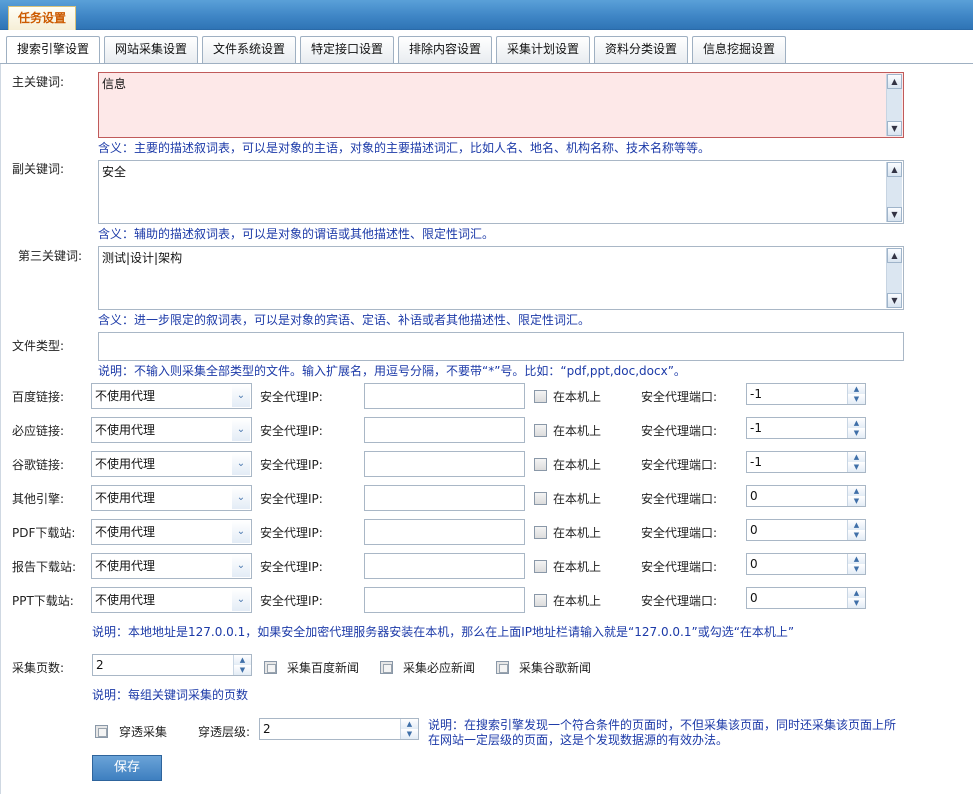 The image size is (973, 794). What do you see at coordinates (249, 49) in the screenshot?
I see `tab-file-system: 文件系统设置` at bounding box center [249, 49].